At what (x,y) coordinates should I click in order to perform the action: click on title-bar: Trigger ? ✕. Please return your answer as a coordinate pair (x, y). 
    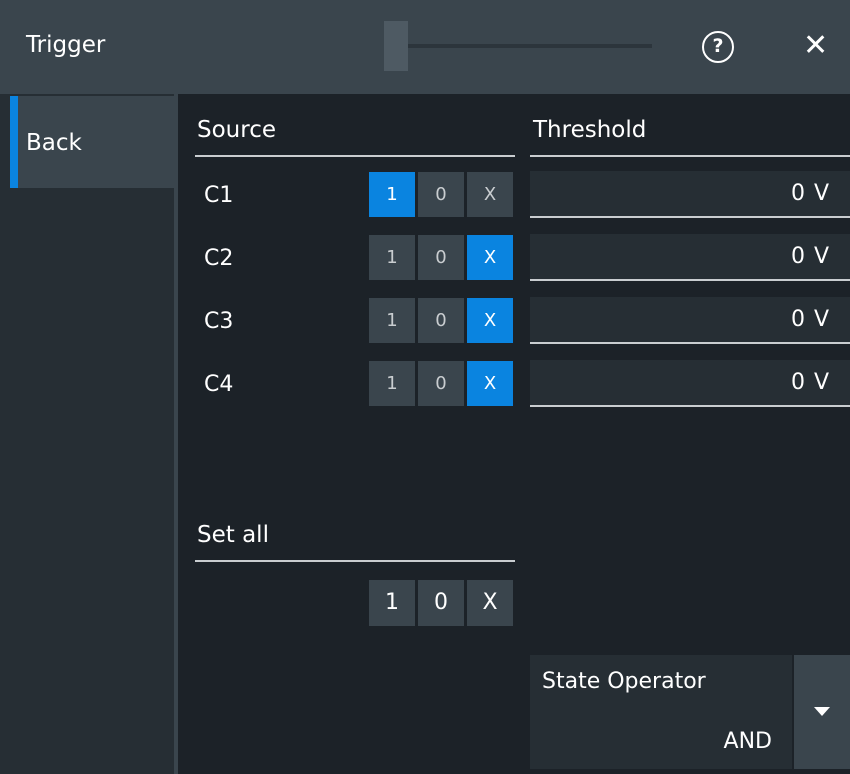
    Looking at the image, I should click on (425, 47).